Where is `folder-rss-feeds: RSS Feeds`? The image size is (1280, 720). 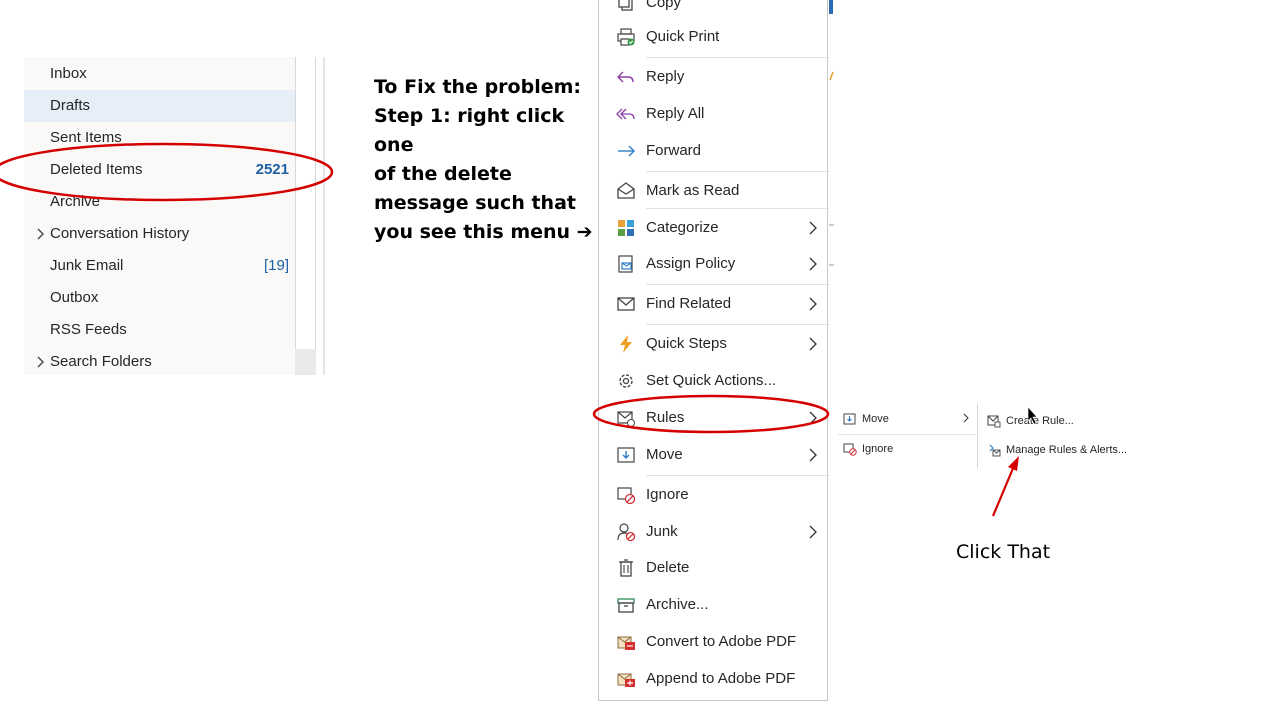
folder-rss-feeds: RSS Feeds is located at coordinates (159, 330).